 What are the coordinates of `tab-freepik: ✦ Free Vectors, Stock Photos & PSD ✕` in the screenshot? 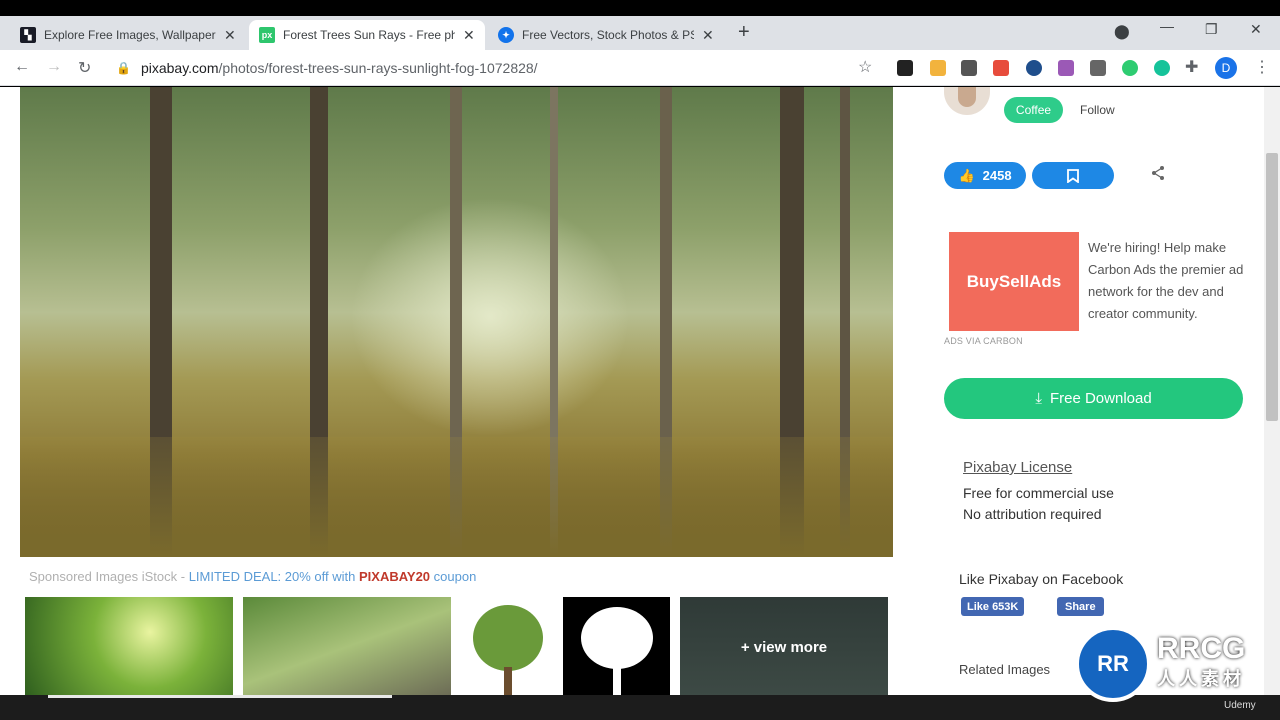 It's located at (606, 35).